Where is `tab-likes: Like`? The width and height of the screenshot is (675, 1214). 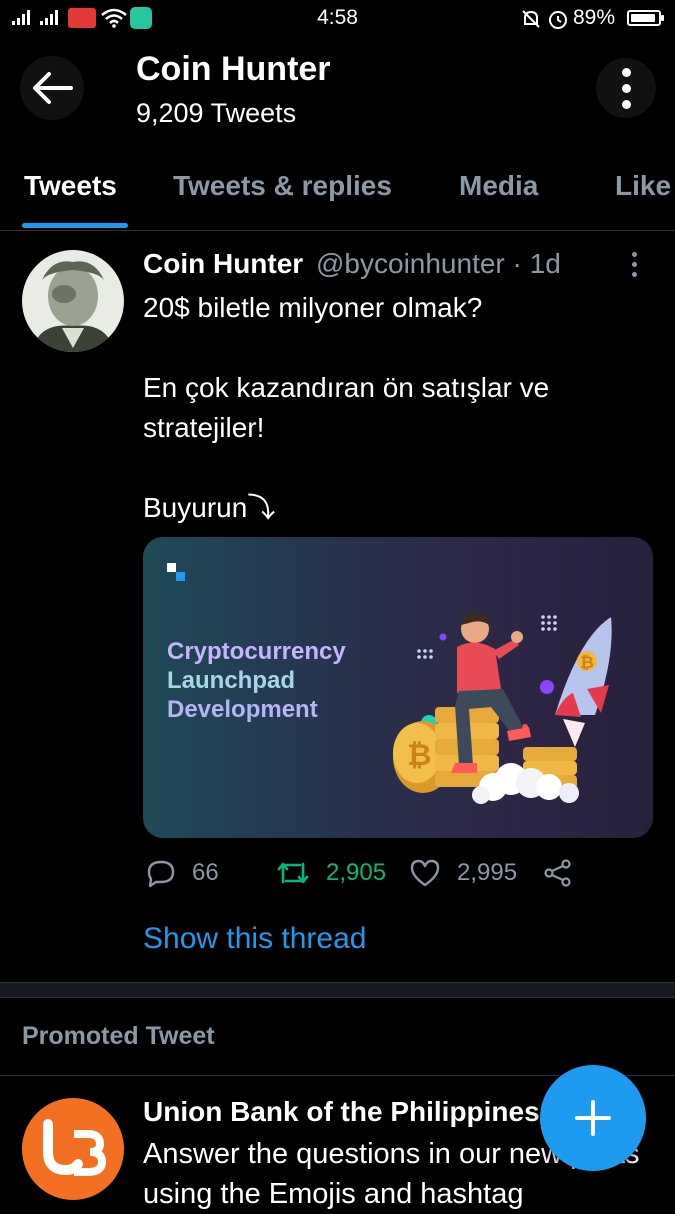
tab-likes: Like is located at coordinates (643, 186).